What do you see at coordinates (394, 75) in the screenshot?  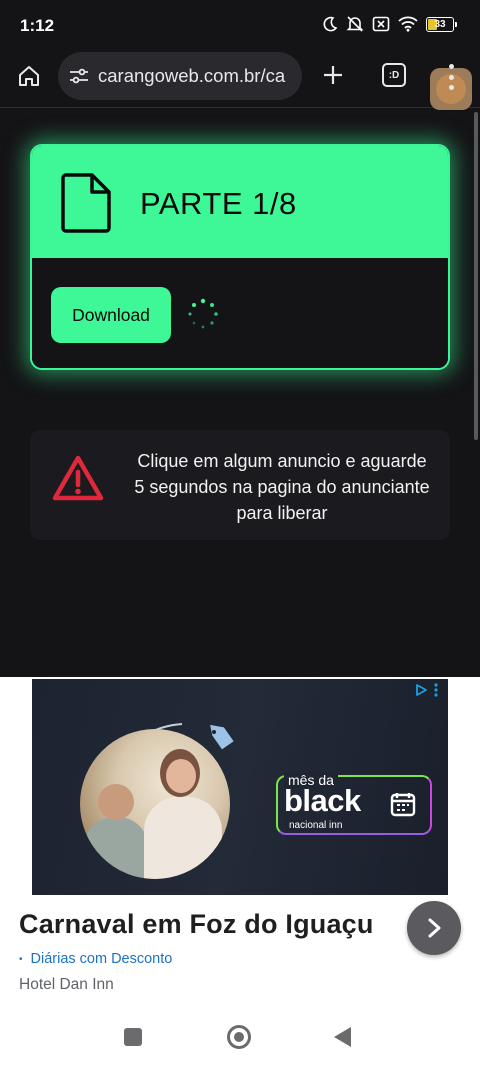 I see `tab-switcher-button: :D` at bounding box center [394, 75].